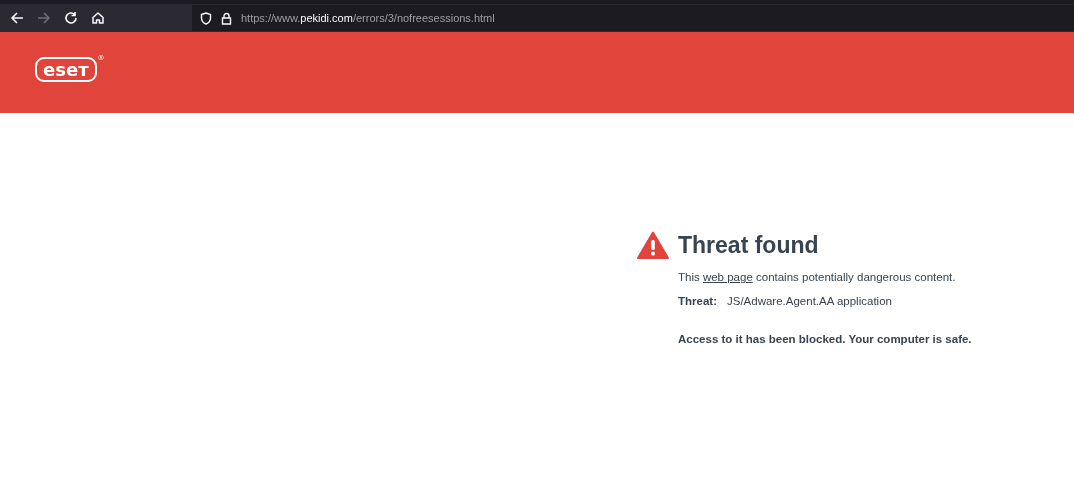 The image size is (1074, 478). Describe the element at coordinates (817, 277) in the screenshot. I see `alert-message: This web page contains potentially dangerous content.` at that location.